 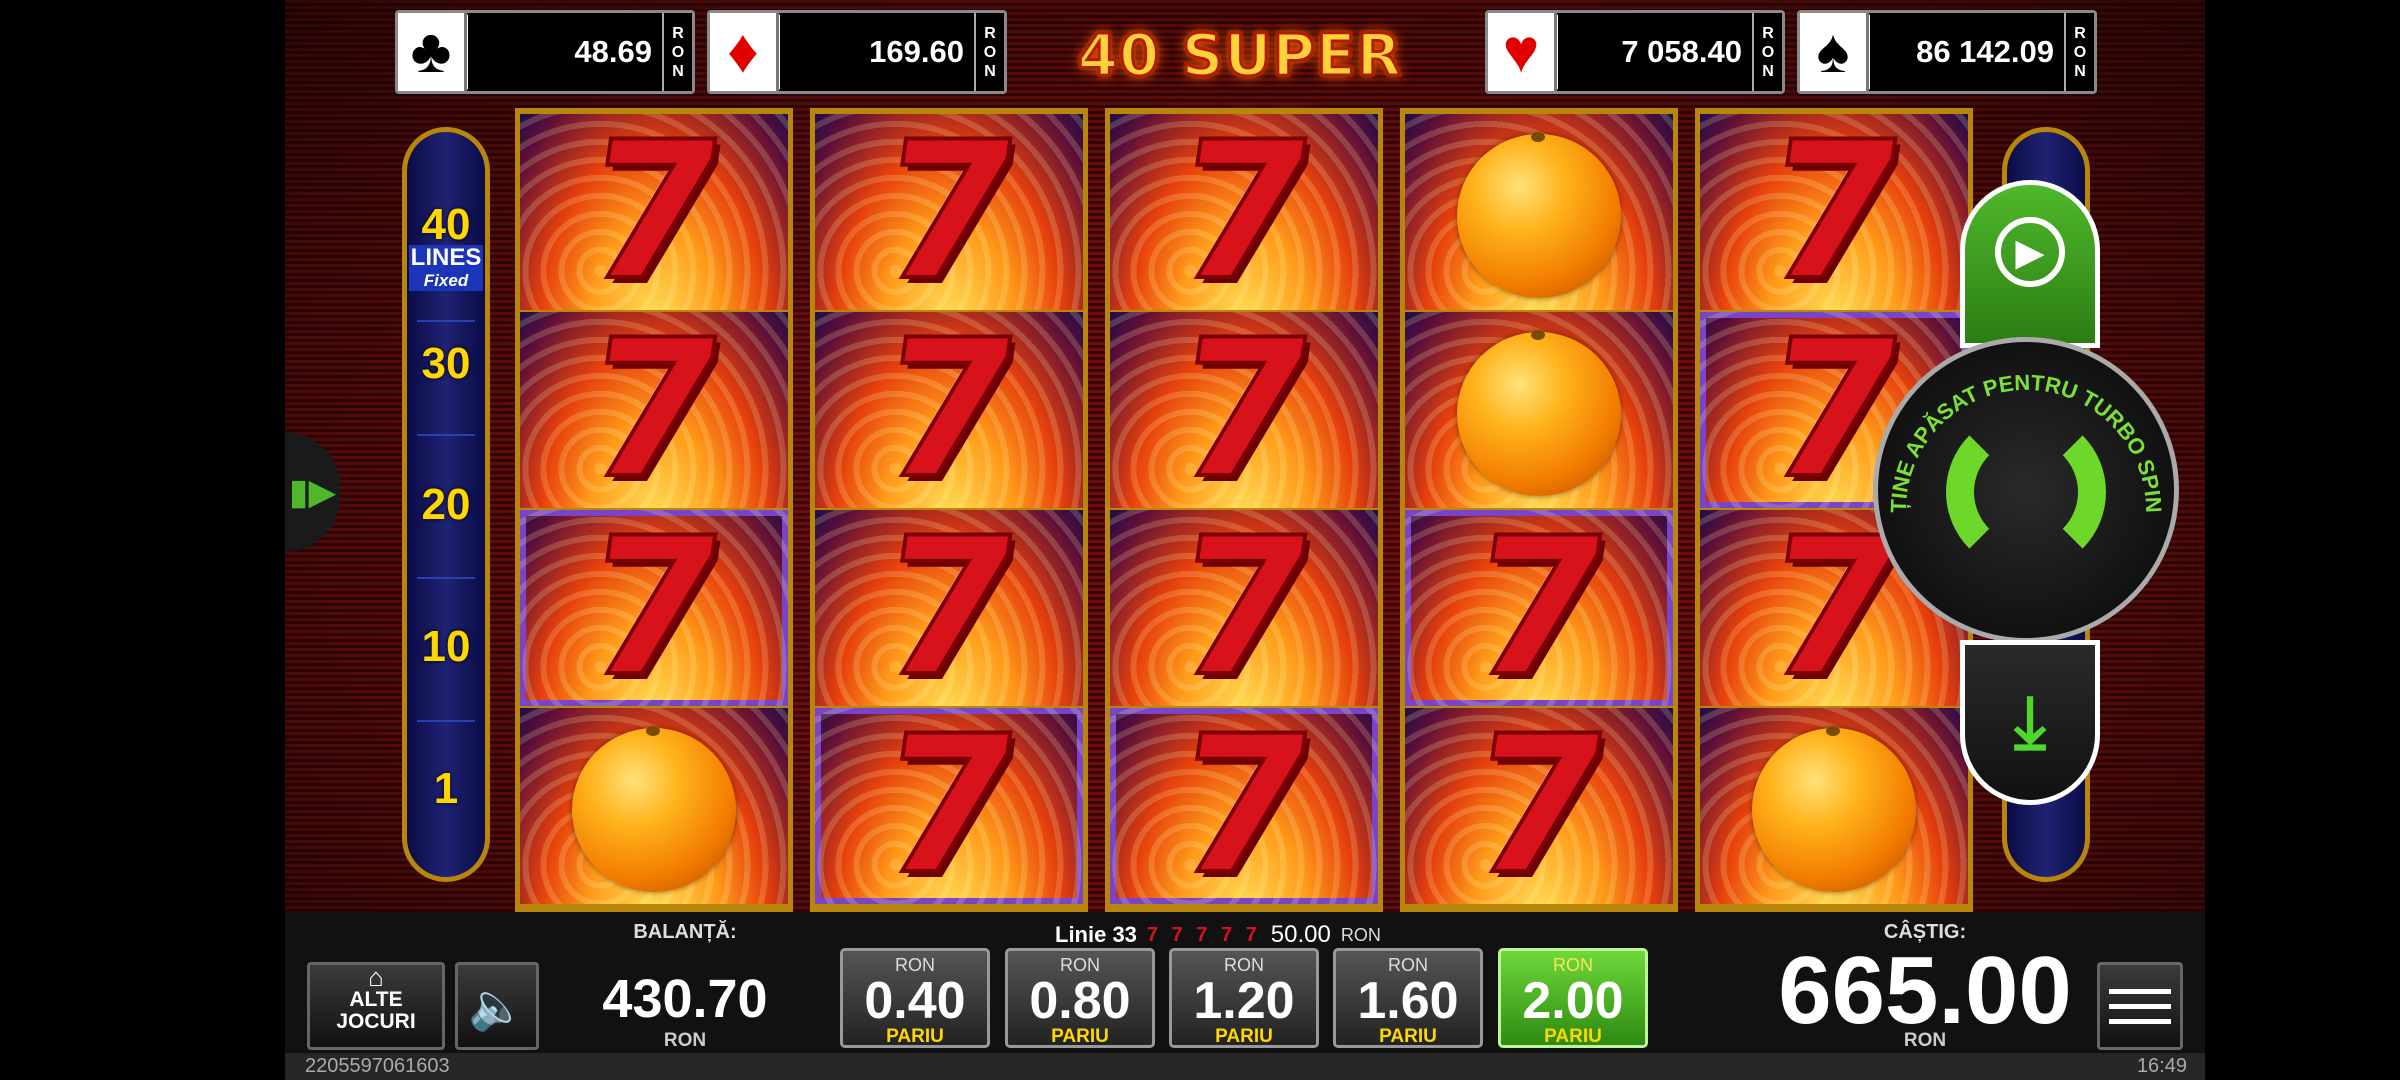 I want to click on bet-button: RON 0.40 PARIU, so click(x=915, y=998).